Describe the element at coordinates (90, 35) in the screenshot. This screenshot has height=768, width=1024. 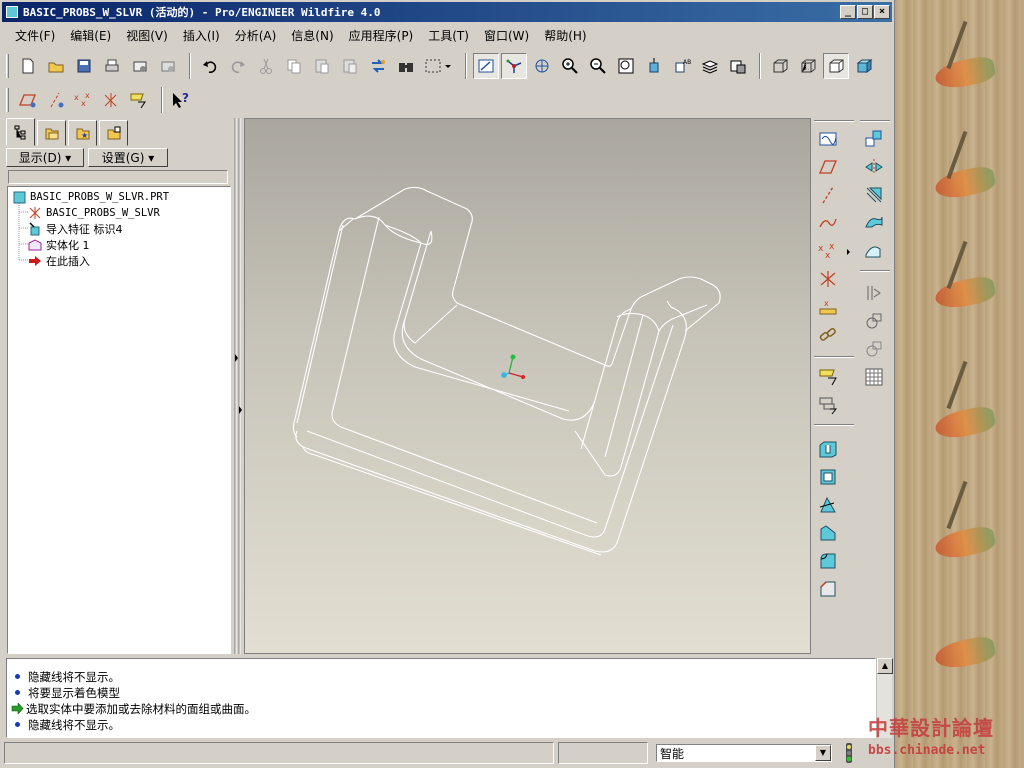
I see `menu-edit: 编辑(E)` at that location.